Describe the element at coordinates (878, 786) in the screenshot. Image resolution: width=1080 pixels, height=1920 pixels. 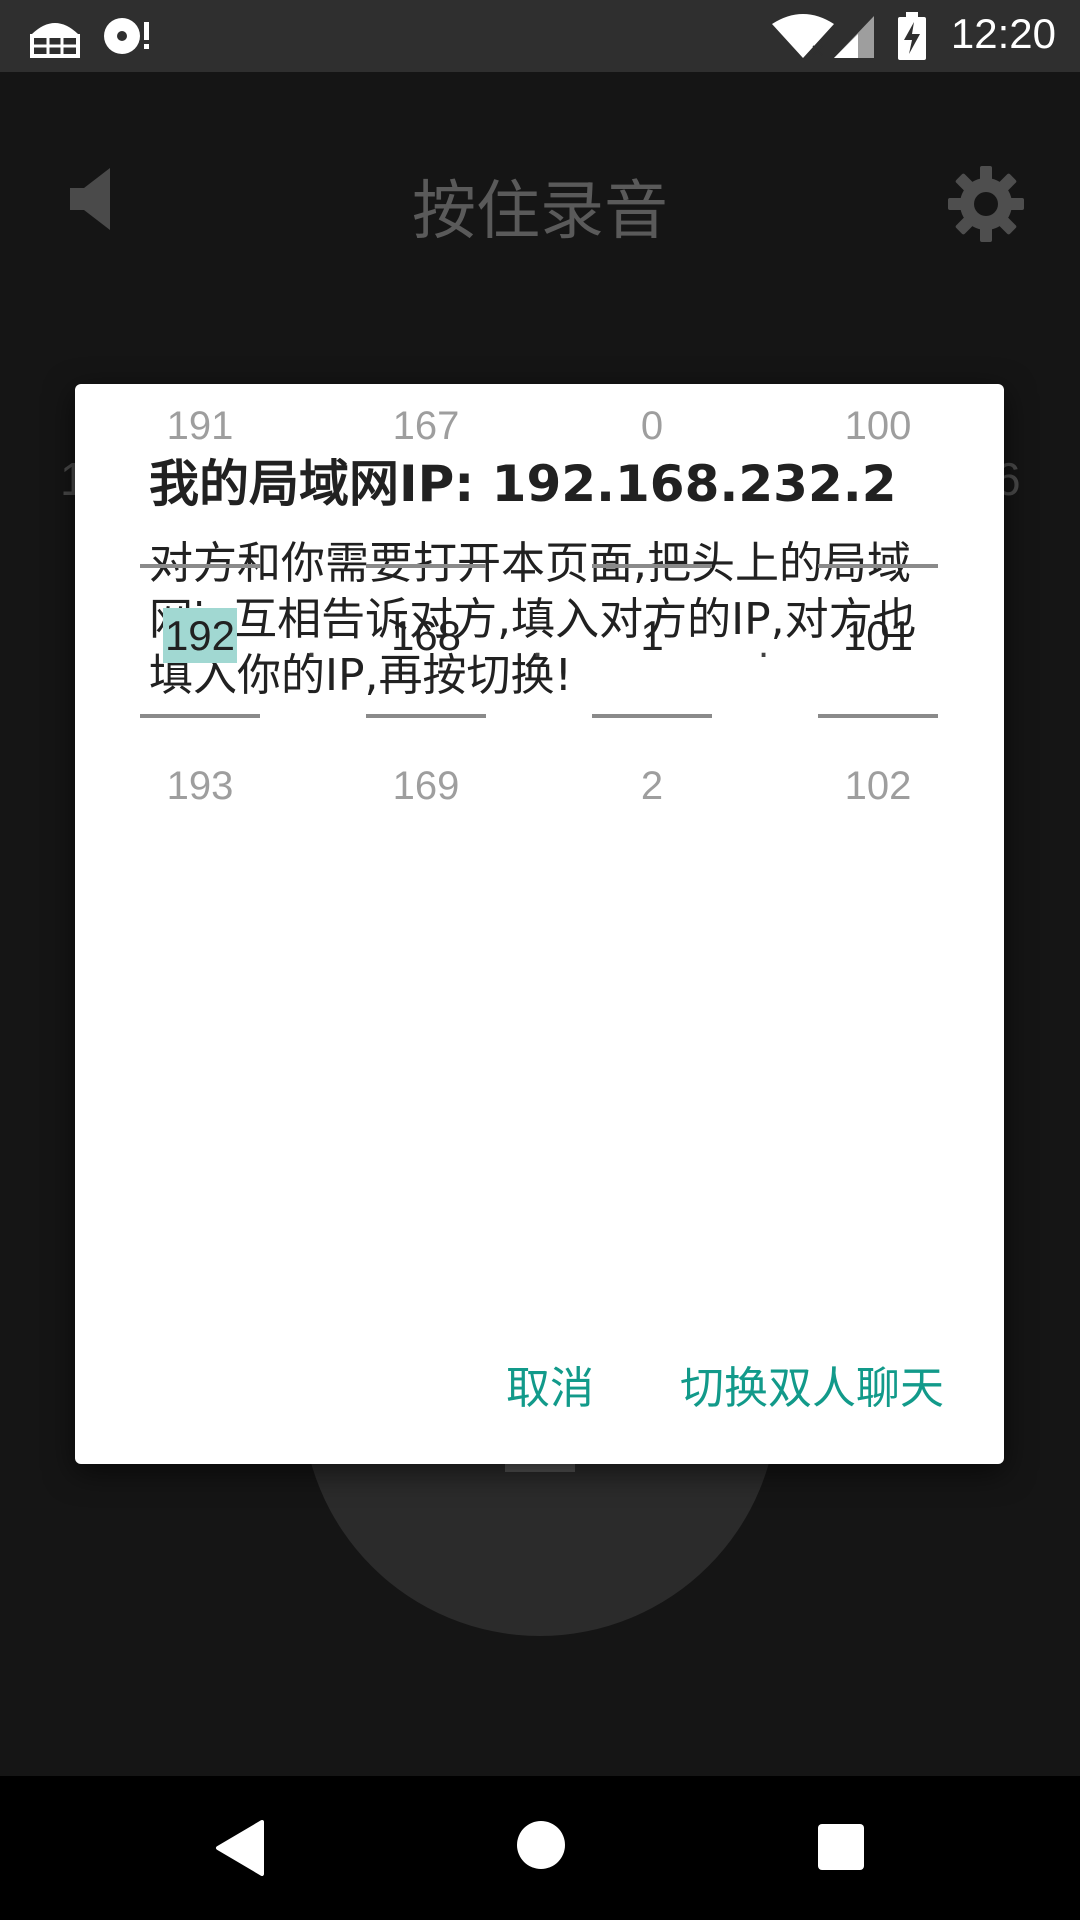
I see `picker-next-value: 102` at that location.